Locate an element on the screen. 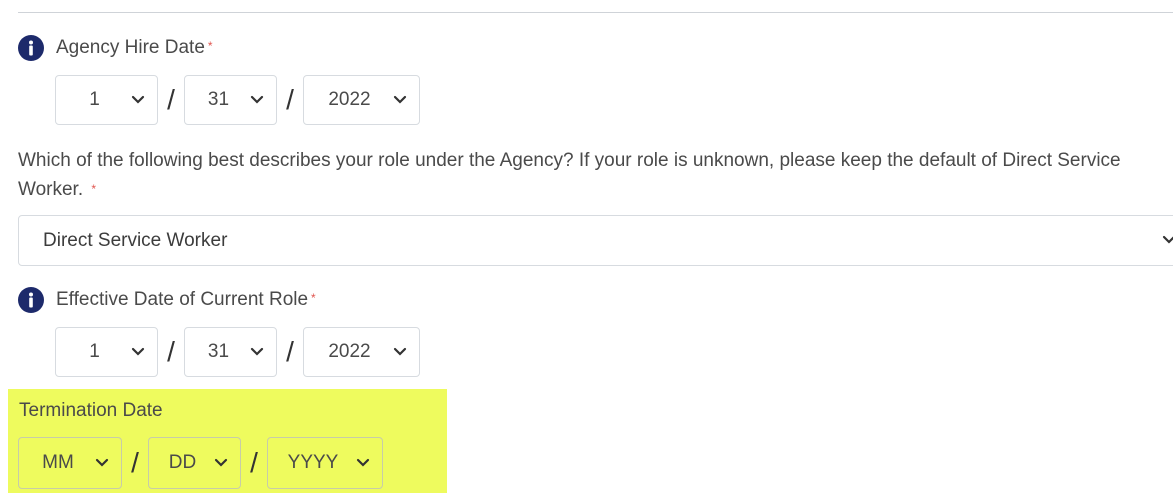 Image resolution: width=1173 pixels, height=493 pixels. effective-month-value: 1 is located at coordinates (94, 351).